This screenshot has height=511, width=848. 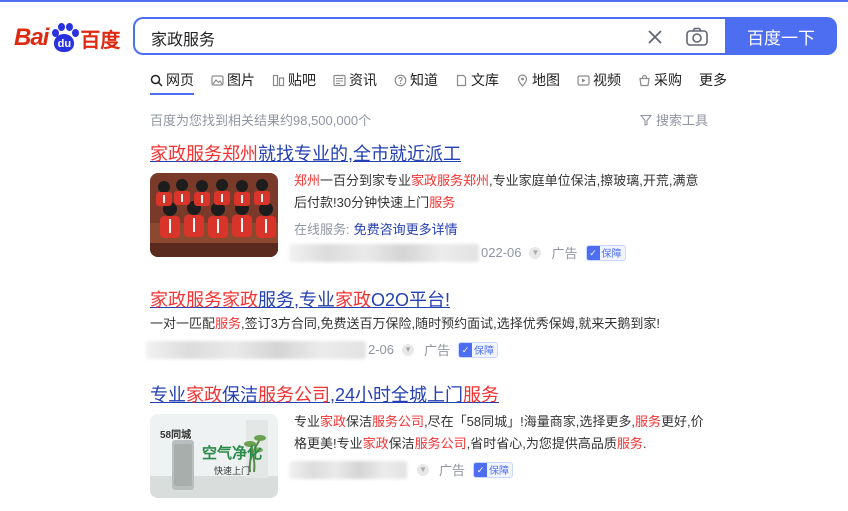 What do you see at coordinates (481, 395) in the screenshot?
I see `title-highlight: 服务` at bounding box center [481, 395].